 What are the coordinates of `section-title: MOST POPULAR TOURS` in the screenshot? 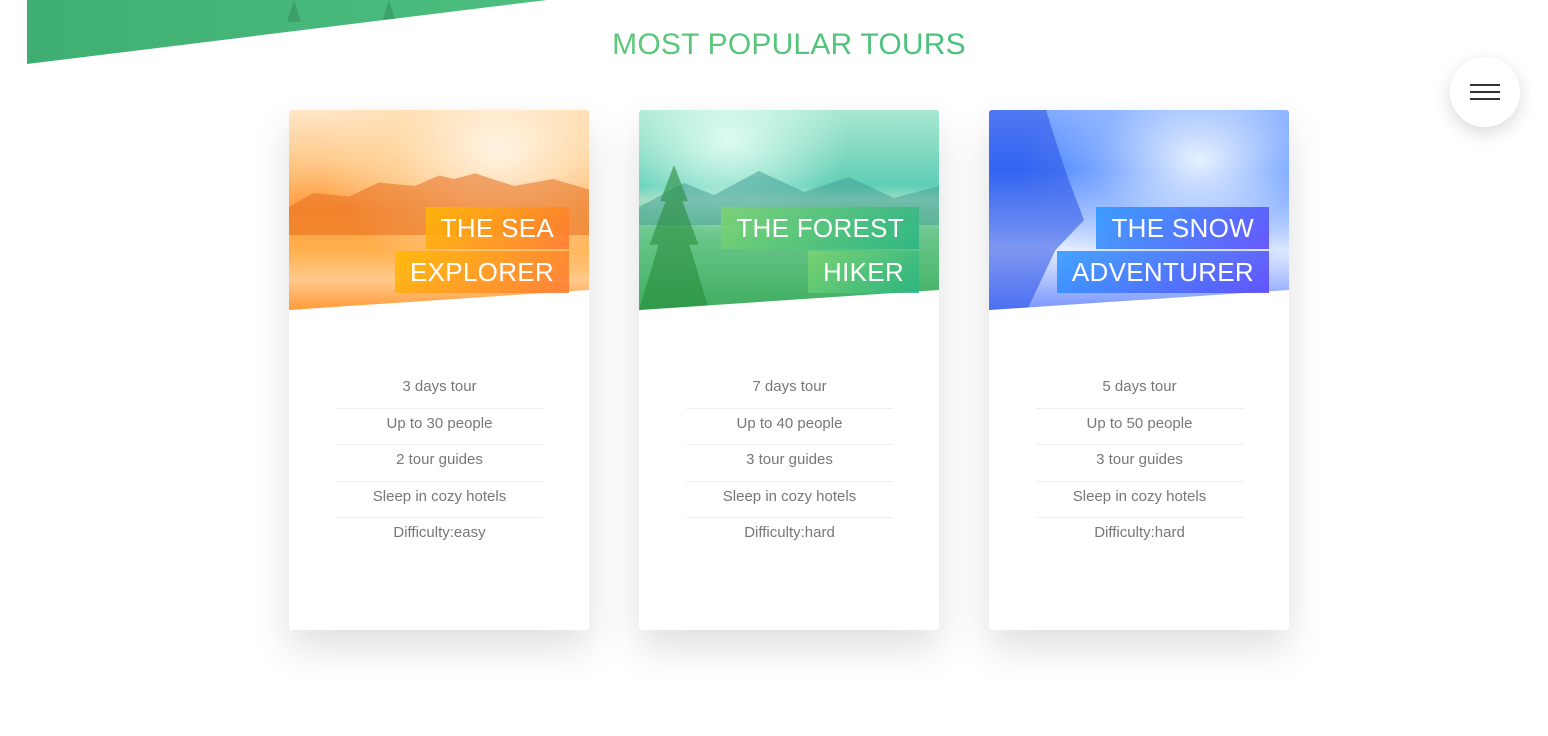 It's located at (774, 45).